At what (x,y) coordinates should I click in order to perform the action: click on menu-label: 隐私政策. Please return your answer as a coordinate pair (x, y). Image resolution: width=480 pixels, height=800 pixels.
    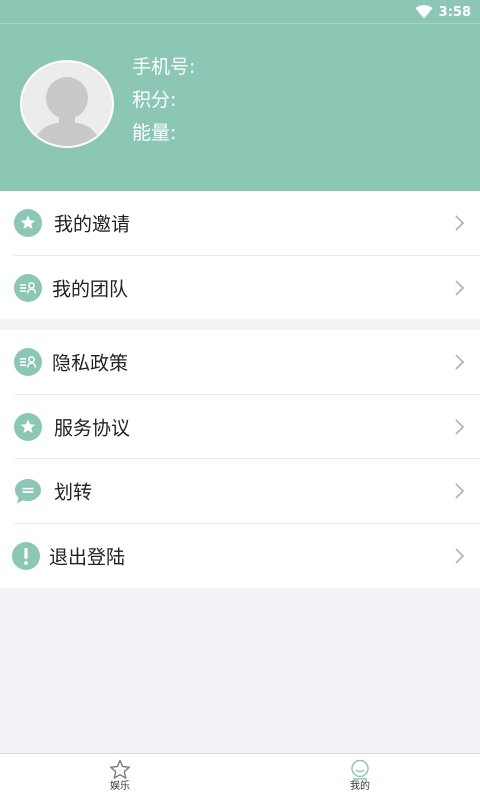
    Looking at the image, I should click on (90, 363).